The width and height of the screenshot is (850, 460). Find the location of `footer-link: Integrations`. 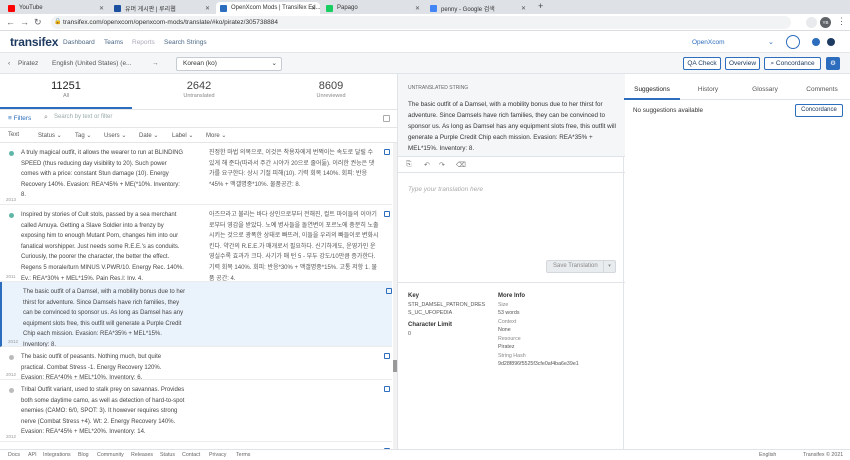

footer-link: Integrations is located at coordinates (57, 455).